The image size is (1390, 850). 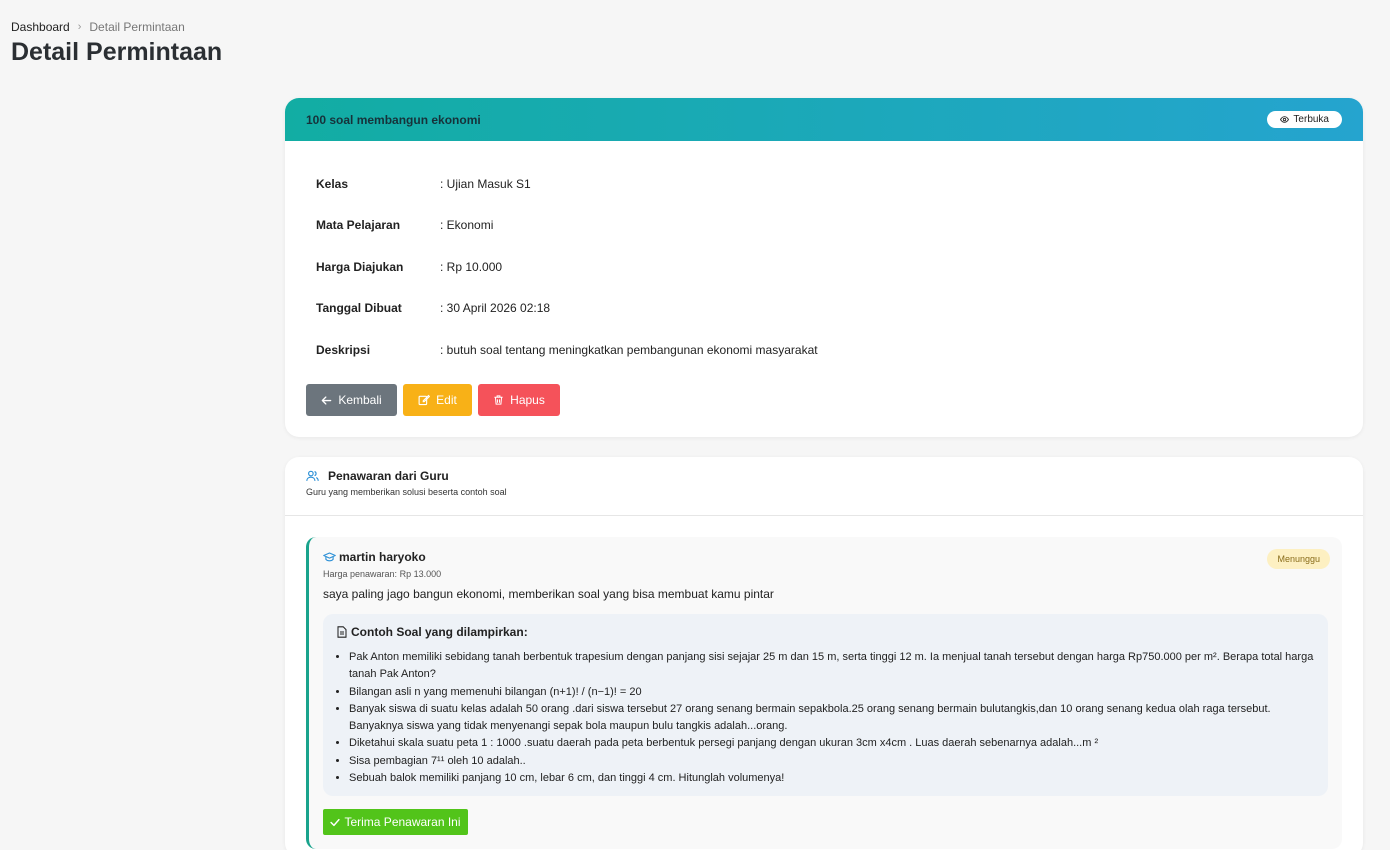 What do you see at coordinates (420, 574) in the screenshot?
I see `offer-price-value: Rp 13.000` at bounding box center [420, 574].